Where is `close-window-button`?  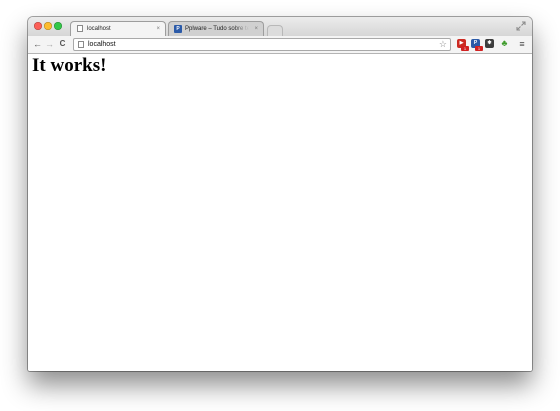
close-window-button is located at coordinates (38, 26).